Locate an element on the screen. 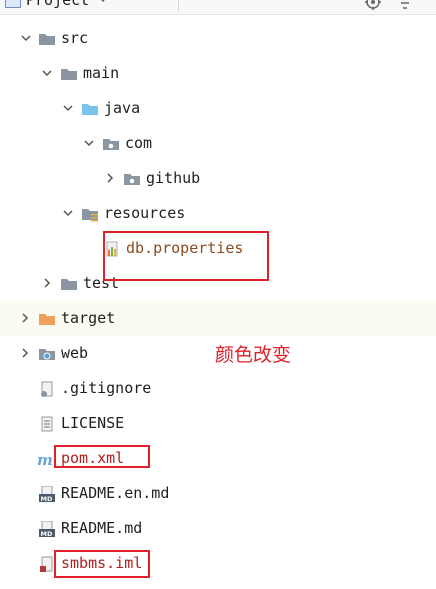 The width and height of the screenshot is (436, 589). tree-item-label: src is located at coordinates (75, 38).